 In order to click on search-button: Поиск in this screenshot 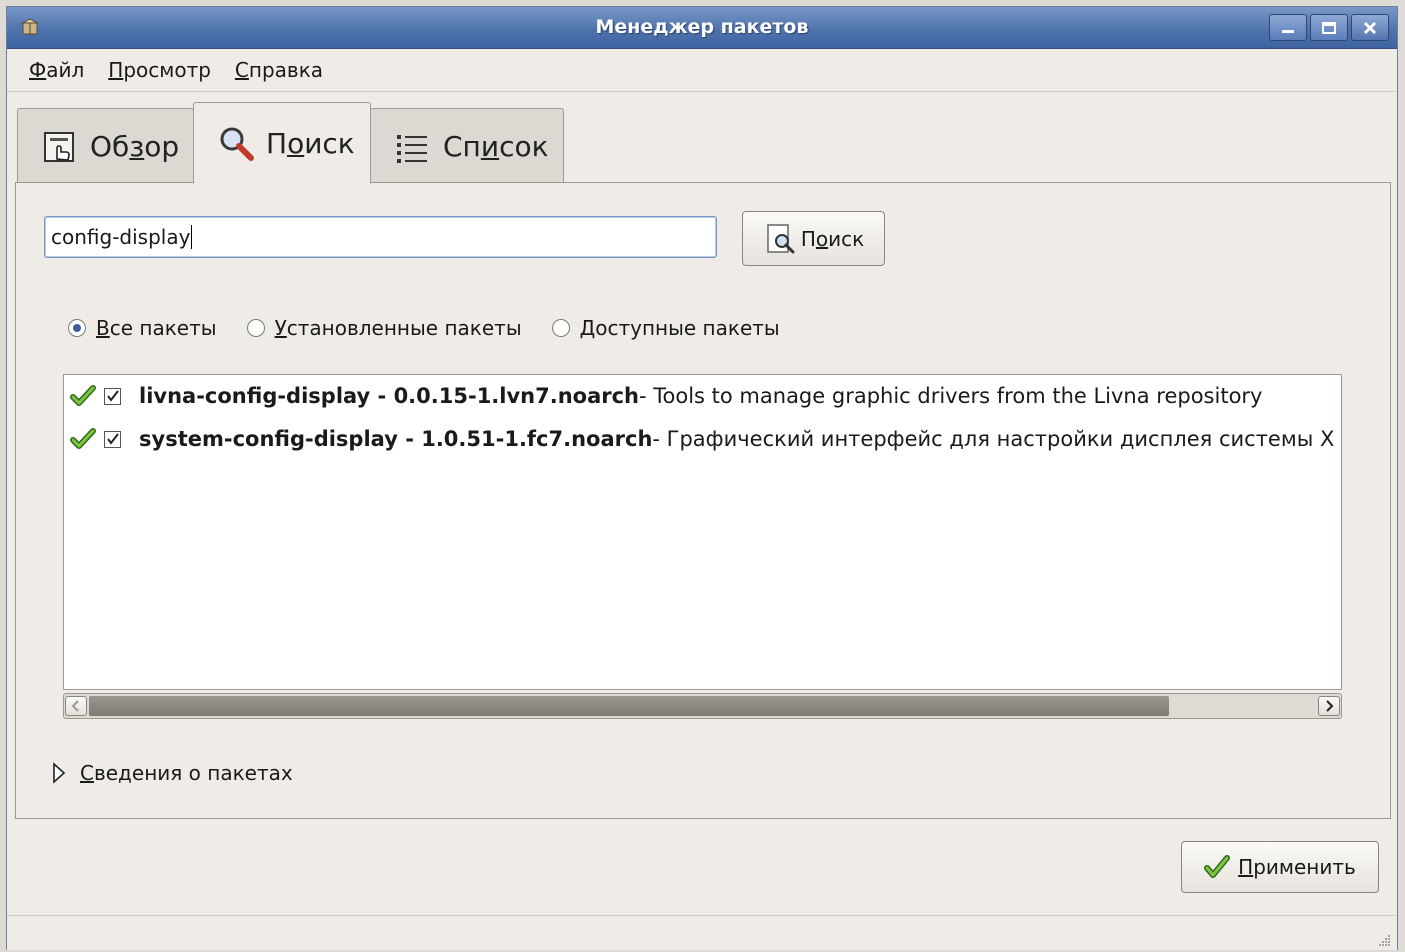, I will do `click(813, 238)`.